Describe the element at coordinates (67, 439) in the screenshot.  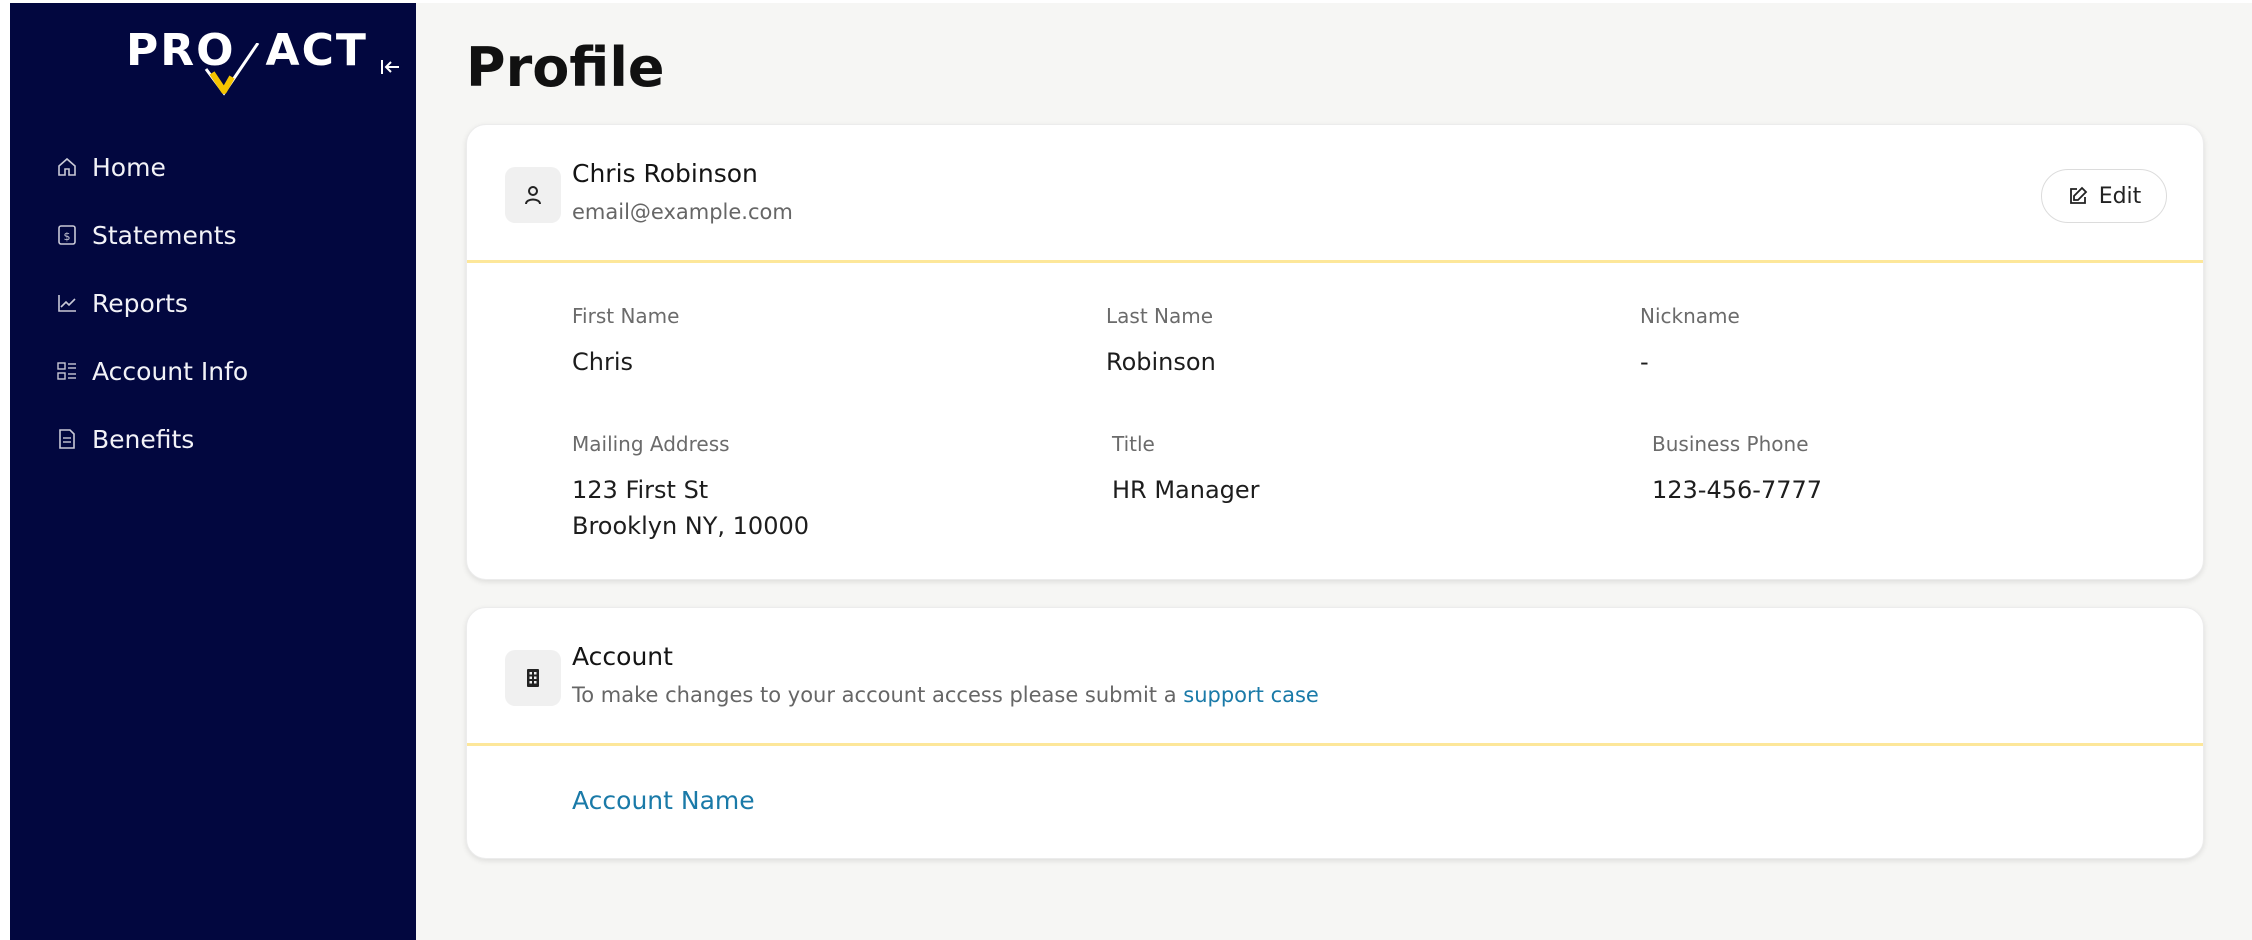
I see `document-icon` at that location.